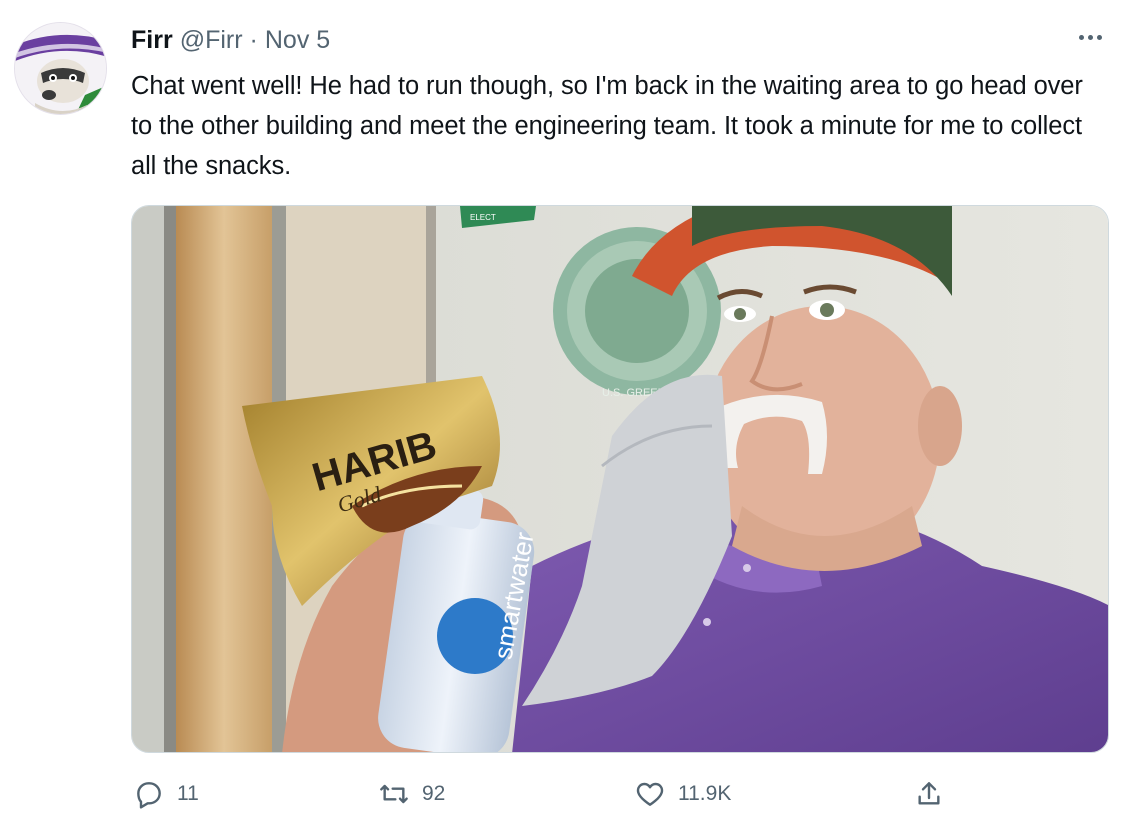 The height and width of the screenshot is (813, 1124). What do you see at coordinates (650, 794) in the screenshot?
I see `heart-icon` at bounding box center [650, 794].